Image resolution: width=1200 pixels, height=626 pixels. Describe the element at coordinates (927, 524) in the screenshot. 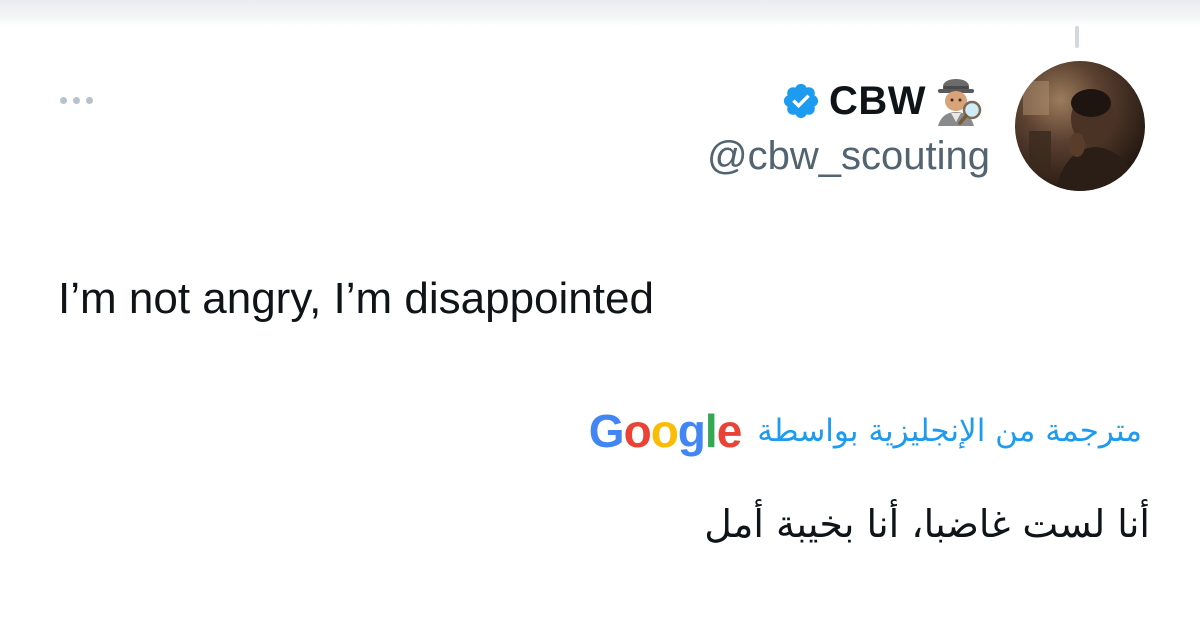

I see `translated-tweet-text: أنا لست غاضبا، أنا بخيبة أمل` at that location.